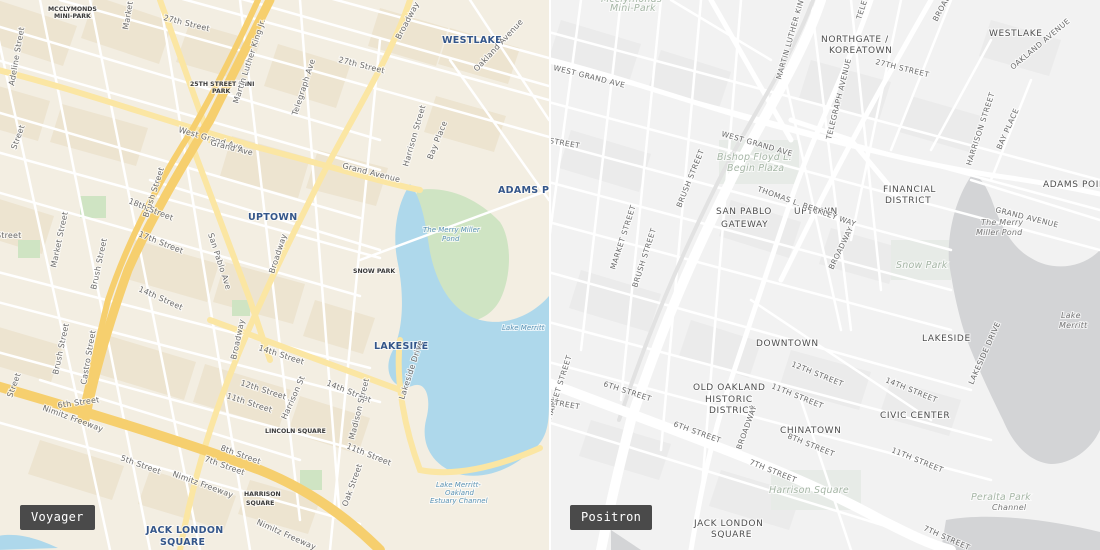  What do you see at coordinates (1073, 325) in the screenshot?
I see `right-water-label: Merritt` at bounding box center [1073, 325].